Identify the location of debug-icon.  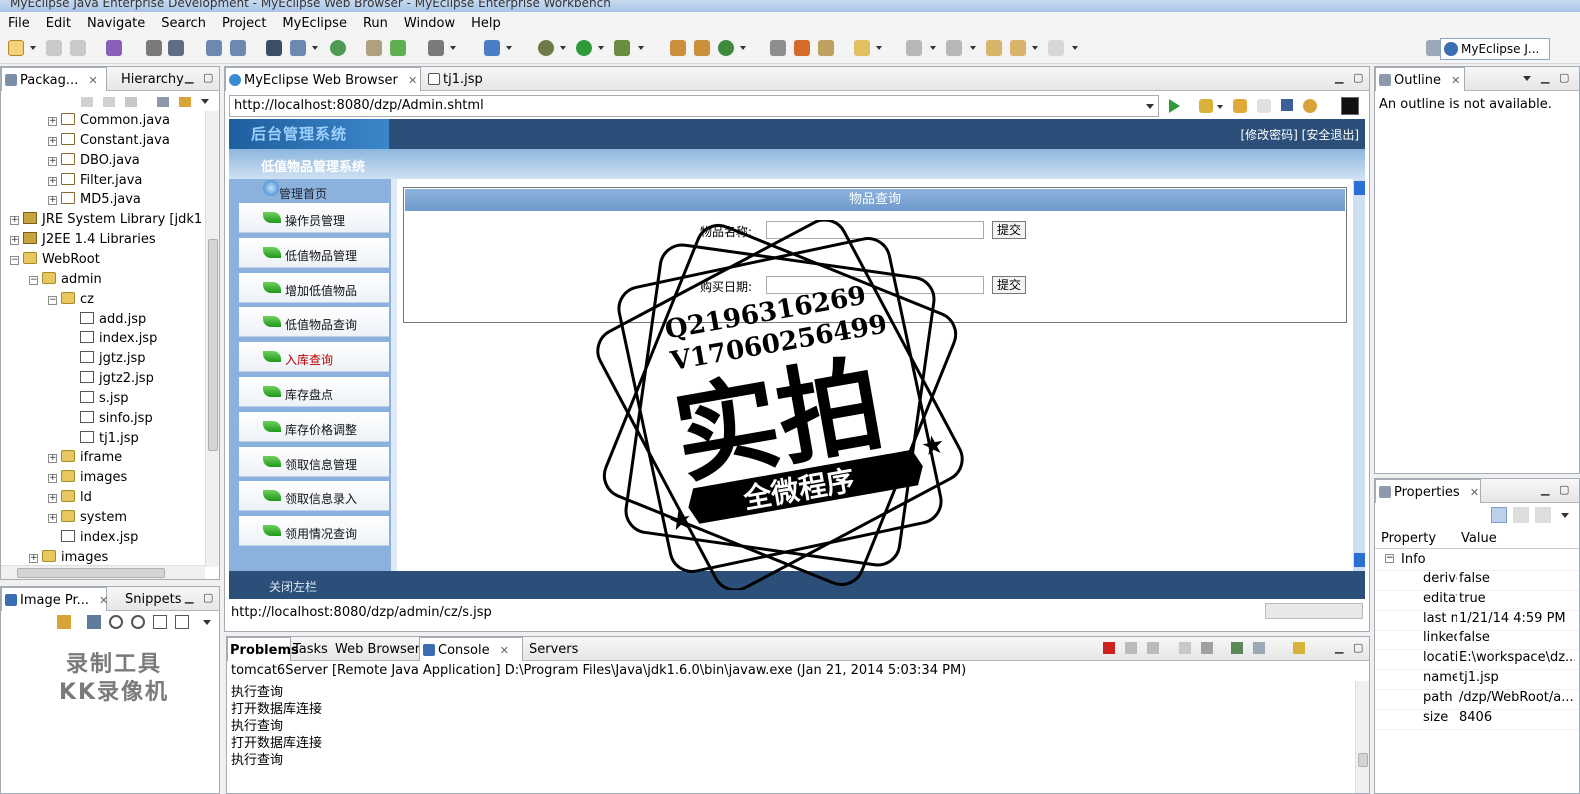
(546, 48).